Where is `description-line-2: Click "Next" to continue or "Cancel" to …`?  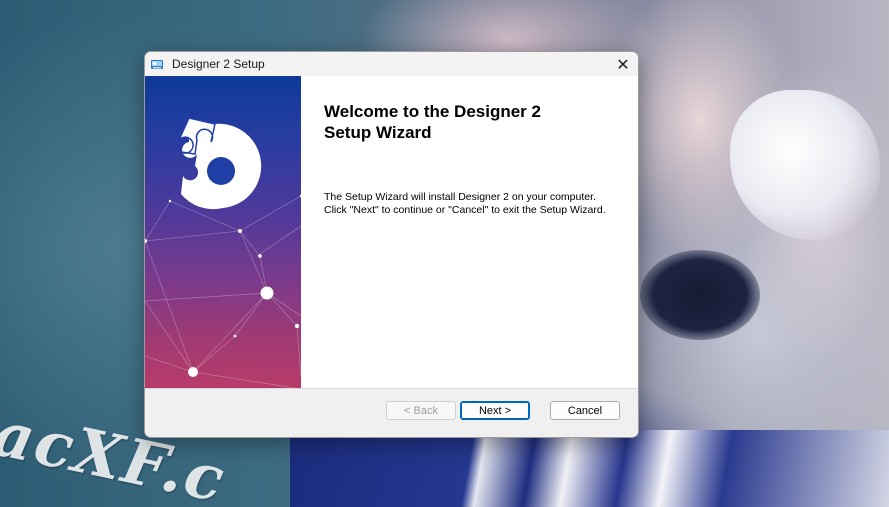
description-line-2: Click "Next" to continue or "Cancel" to … is located at coordinates (465, 210).